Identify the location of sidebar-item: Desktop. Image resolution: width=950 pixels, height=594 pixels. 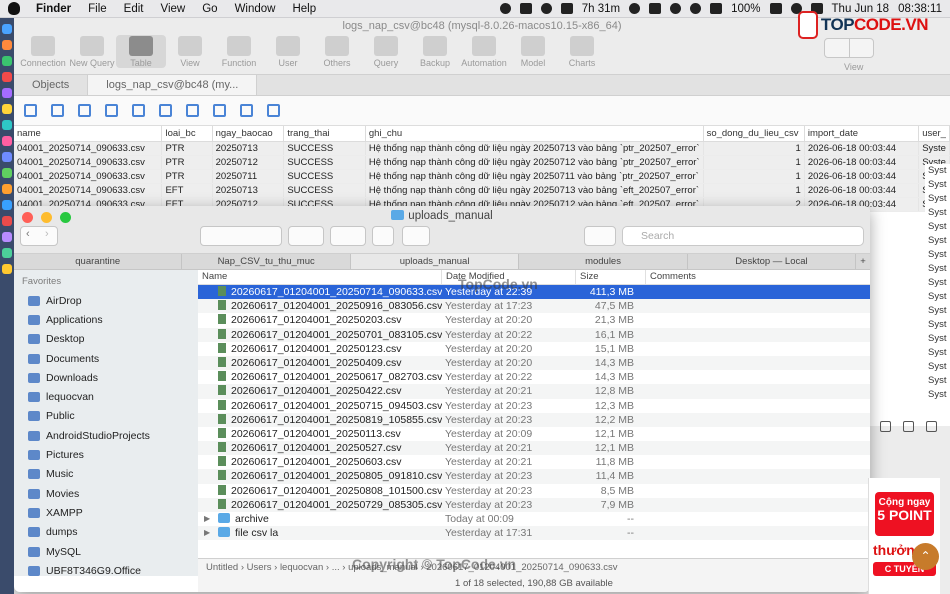
(106, 339).